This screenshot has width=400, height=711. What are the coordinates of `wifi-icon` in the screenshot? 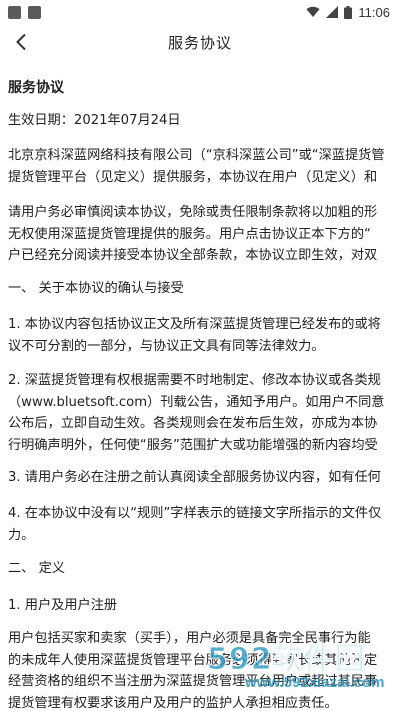 It's located at (313, 11).